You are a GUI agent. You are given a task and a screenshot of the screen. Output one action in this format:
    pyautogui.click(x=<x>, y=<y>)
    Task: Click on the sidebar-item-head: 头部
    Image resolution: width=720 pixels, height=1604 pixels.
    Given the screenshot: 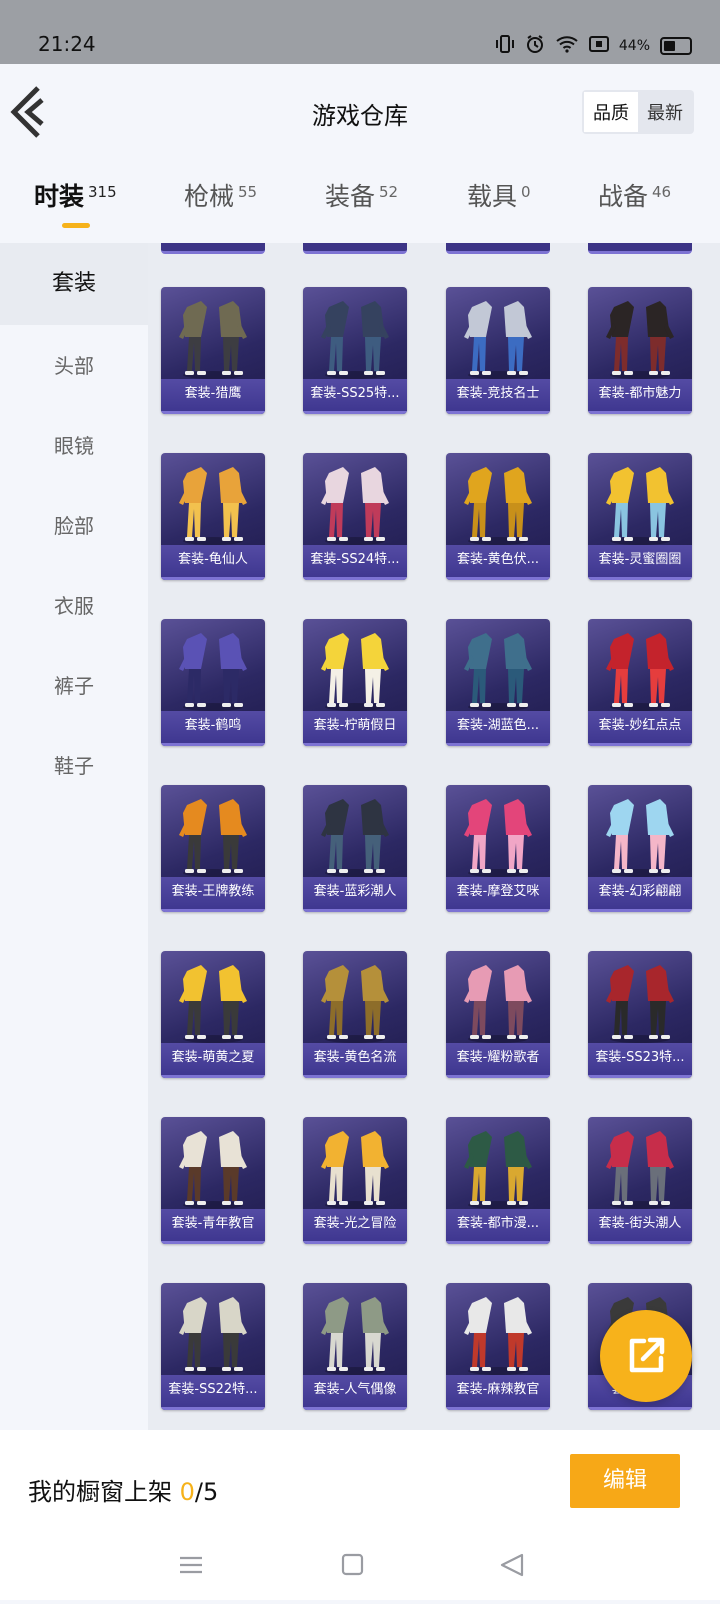 What is the action you would take?
    pyautogui.click(x=74, y=366)
    